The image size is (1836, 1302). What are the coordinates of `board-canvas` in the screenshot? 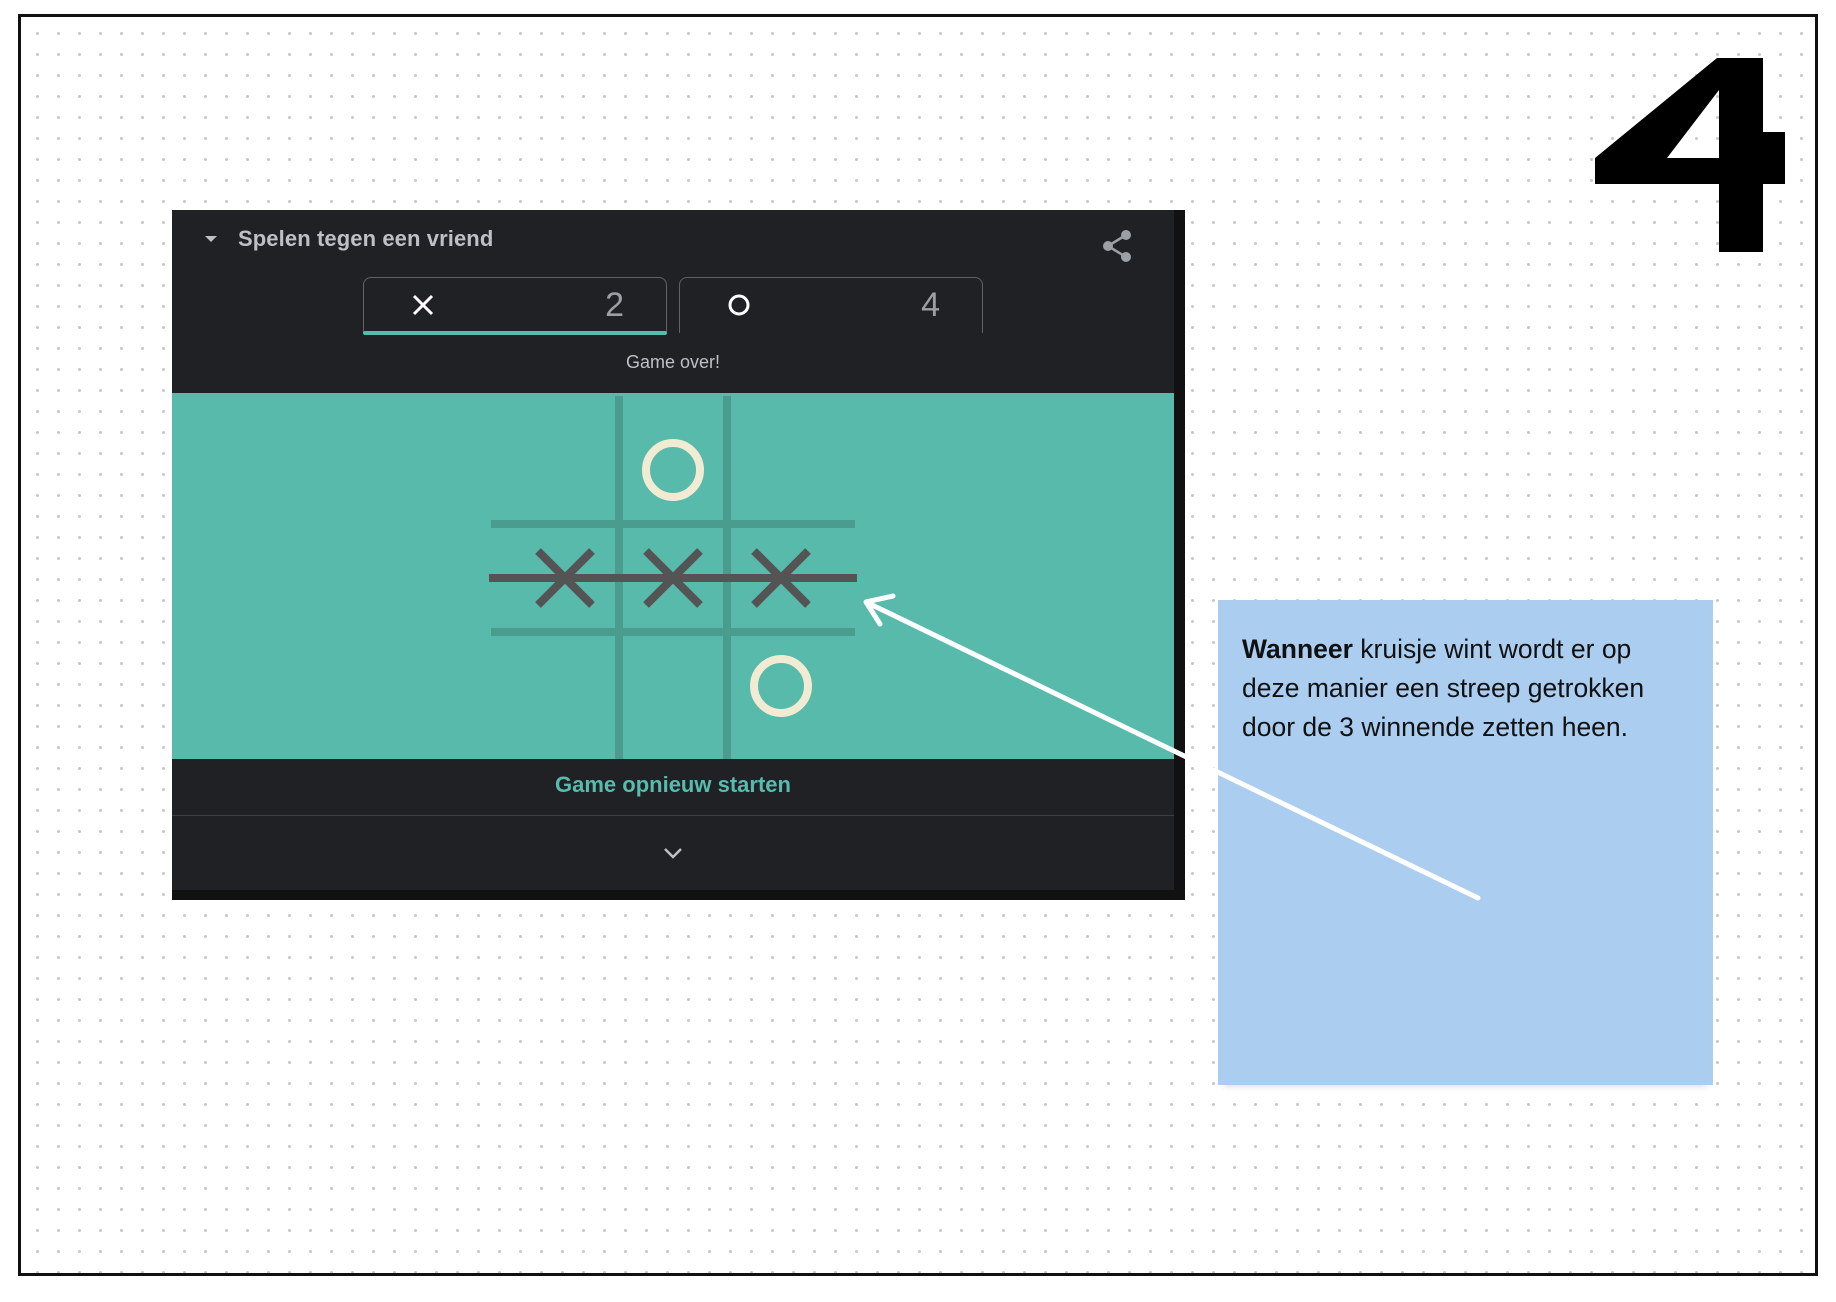 It's located at (673, 577).